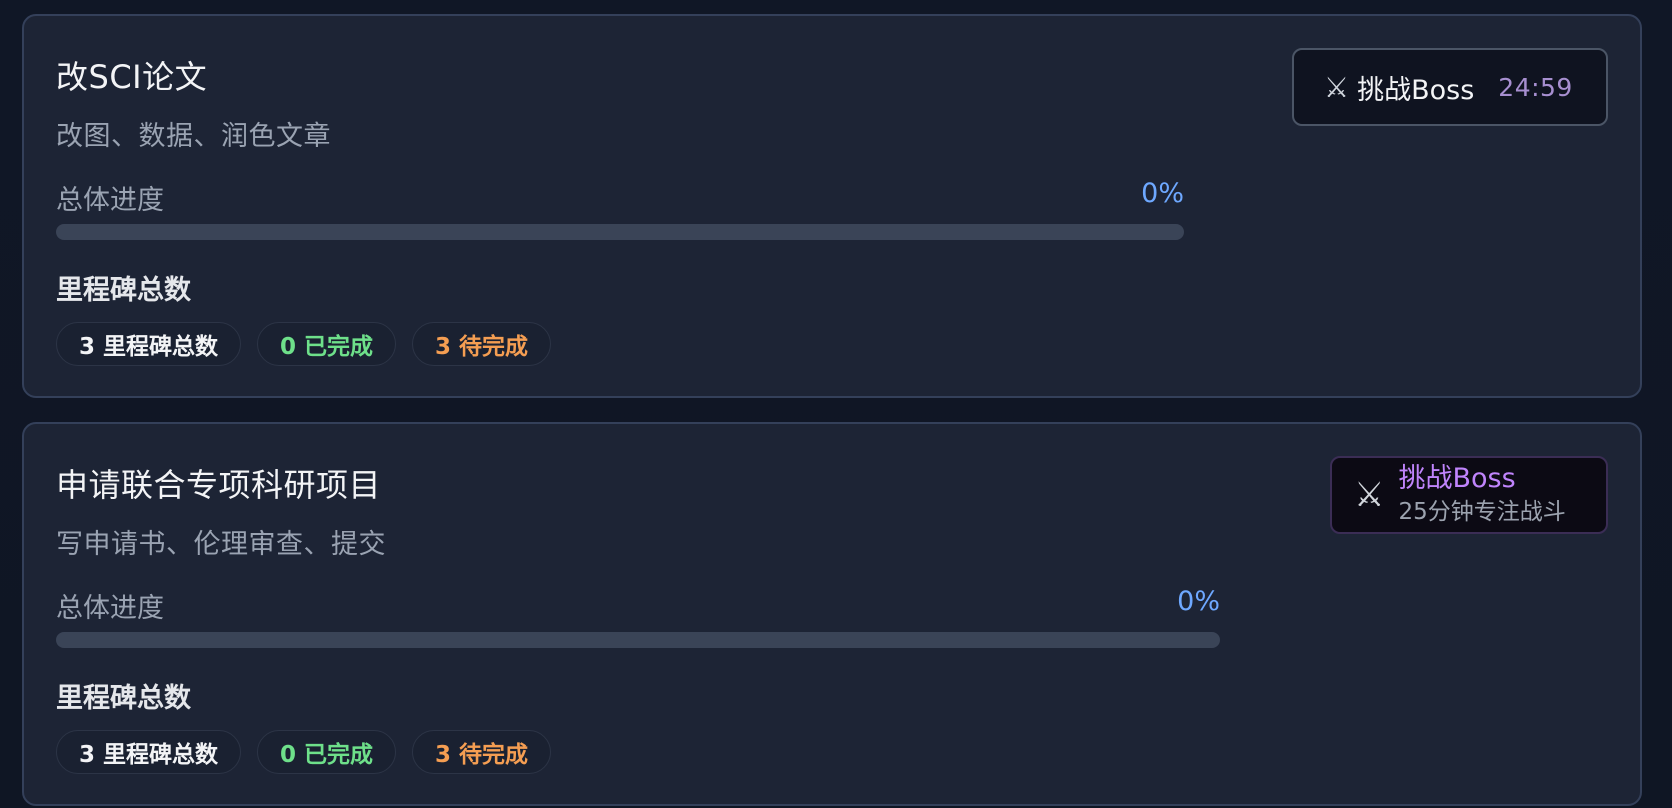 The width and height of the screenshot is (1672, 808). I want to click on challenge-boss-description: 25分钟专注战斗, so click(1482, 512).